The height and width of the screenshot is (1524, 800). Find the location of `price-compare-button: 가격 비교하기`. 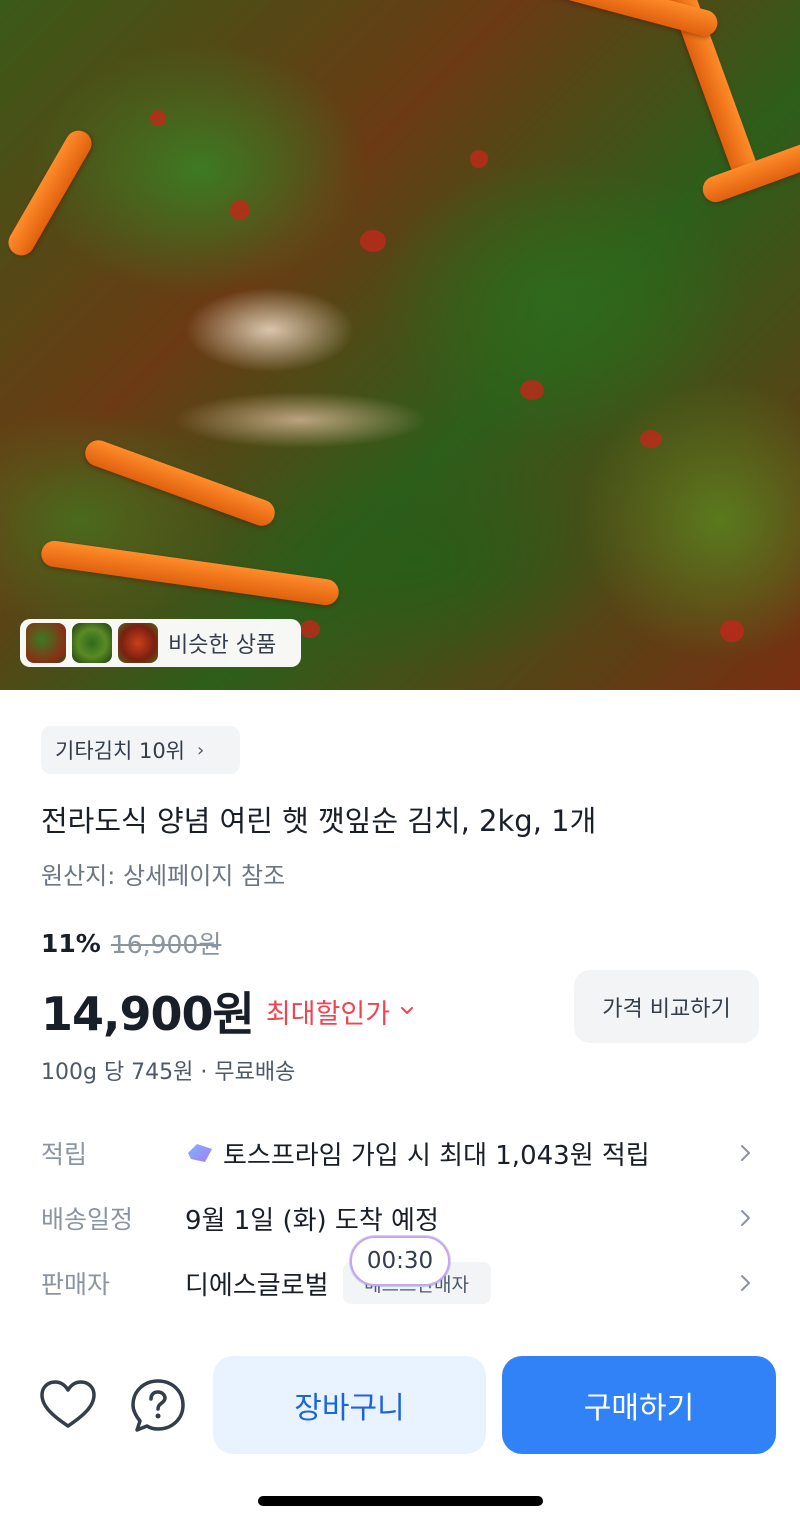

price-compare-button: 가격 비교하기 is located at coordinates (666, 1006).